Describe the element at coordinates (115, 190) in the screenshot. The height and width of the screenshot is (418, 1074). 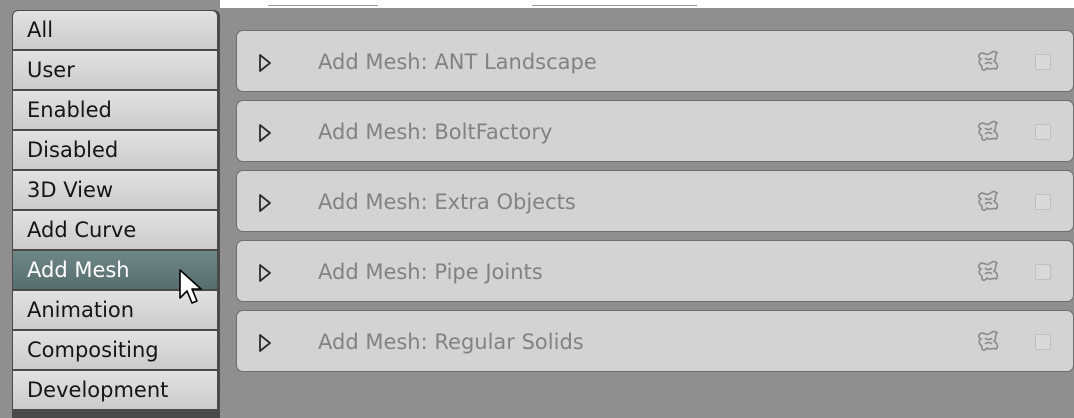
I see `category-3d-view: 3D View` at that location.